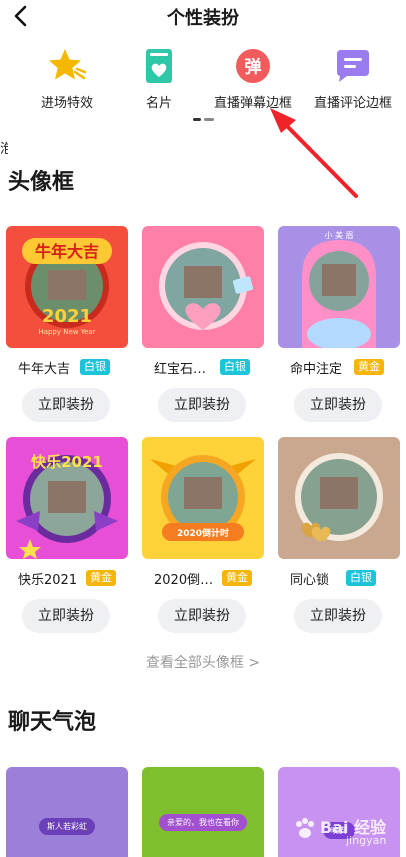 Image resolution: width=406 pixels, height=857 pixels. I want to click on bubble-sample-text: 斯人若彩虹, so click(67, 826).